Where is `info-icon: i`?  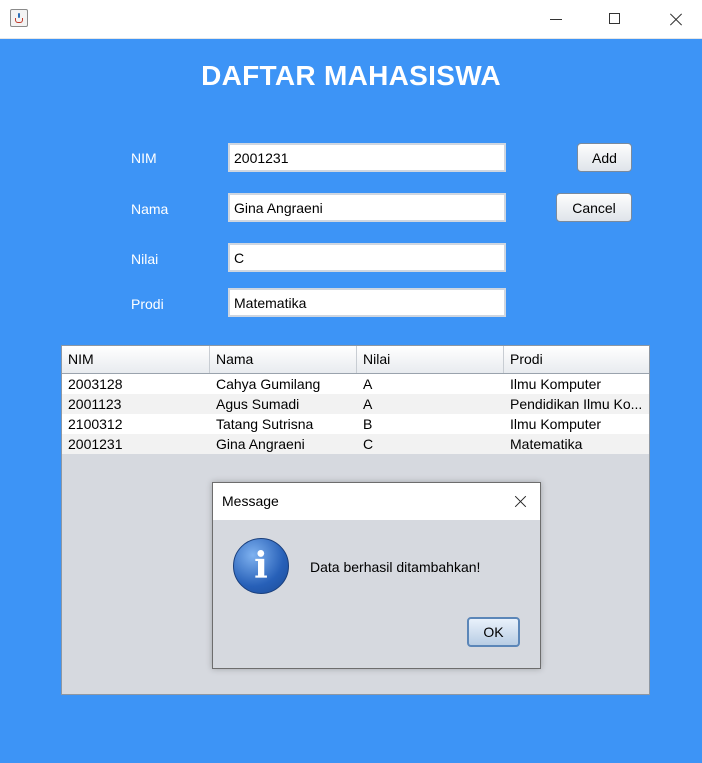
info-icon: i is located at coordinates (261, 566).